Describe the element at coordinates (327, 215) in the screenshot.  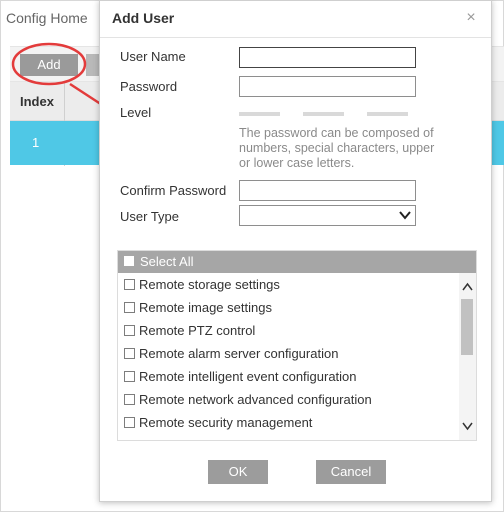
I see `user-type-select` at that location.